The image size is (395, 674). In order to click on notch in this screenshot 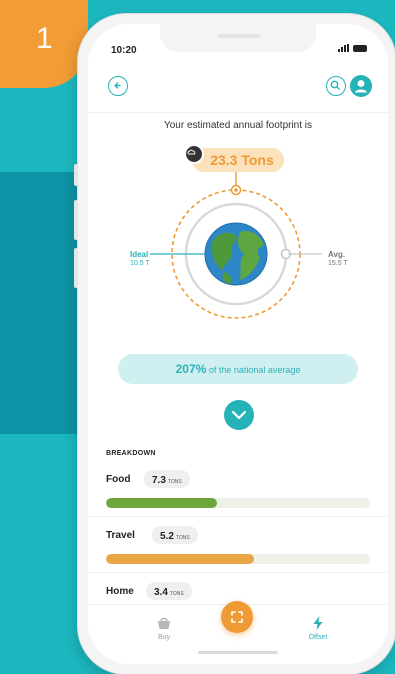, I will do `click(238, 38)`.